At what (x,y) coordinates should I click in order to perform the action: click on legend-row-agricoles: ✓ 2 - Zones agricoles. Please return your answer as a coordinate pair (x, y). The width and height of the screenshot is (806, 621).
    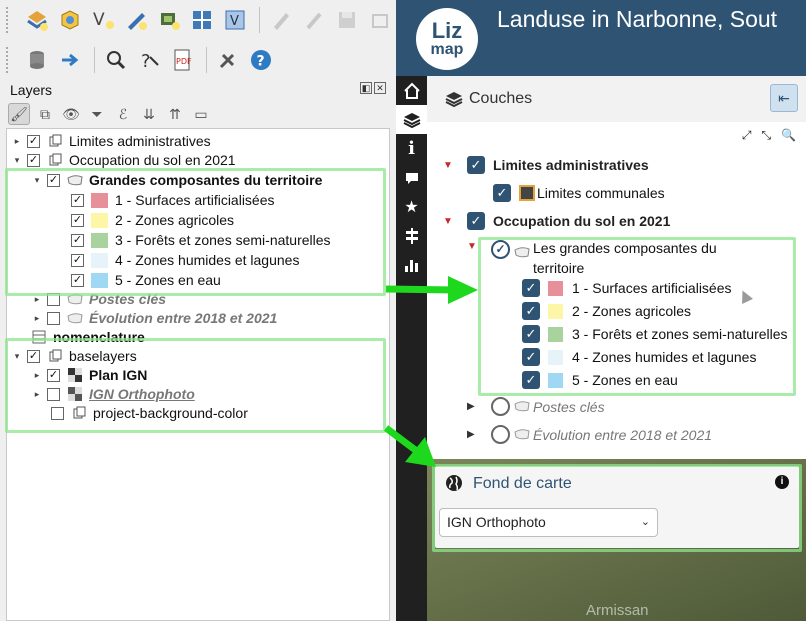
    Looking at the image, I should click on (152, 220).